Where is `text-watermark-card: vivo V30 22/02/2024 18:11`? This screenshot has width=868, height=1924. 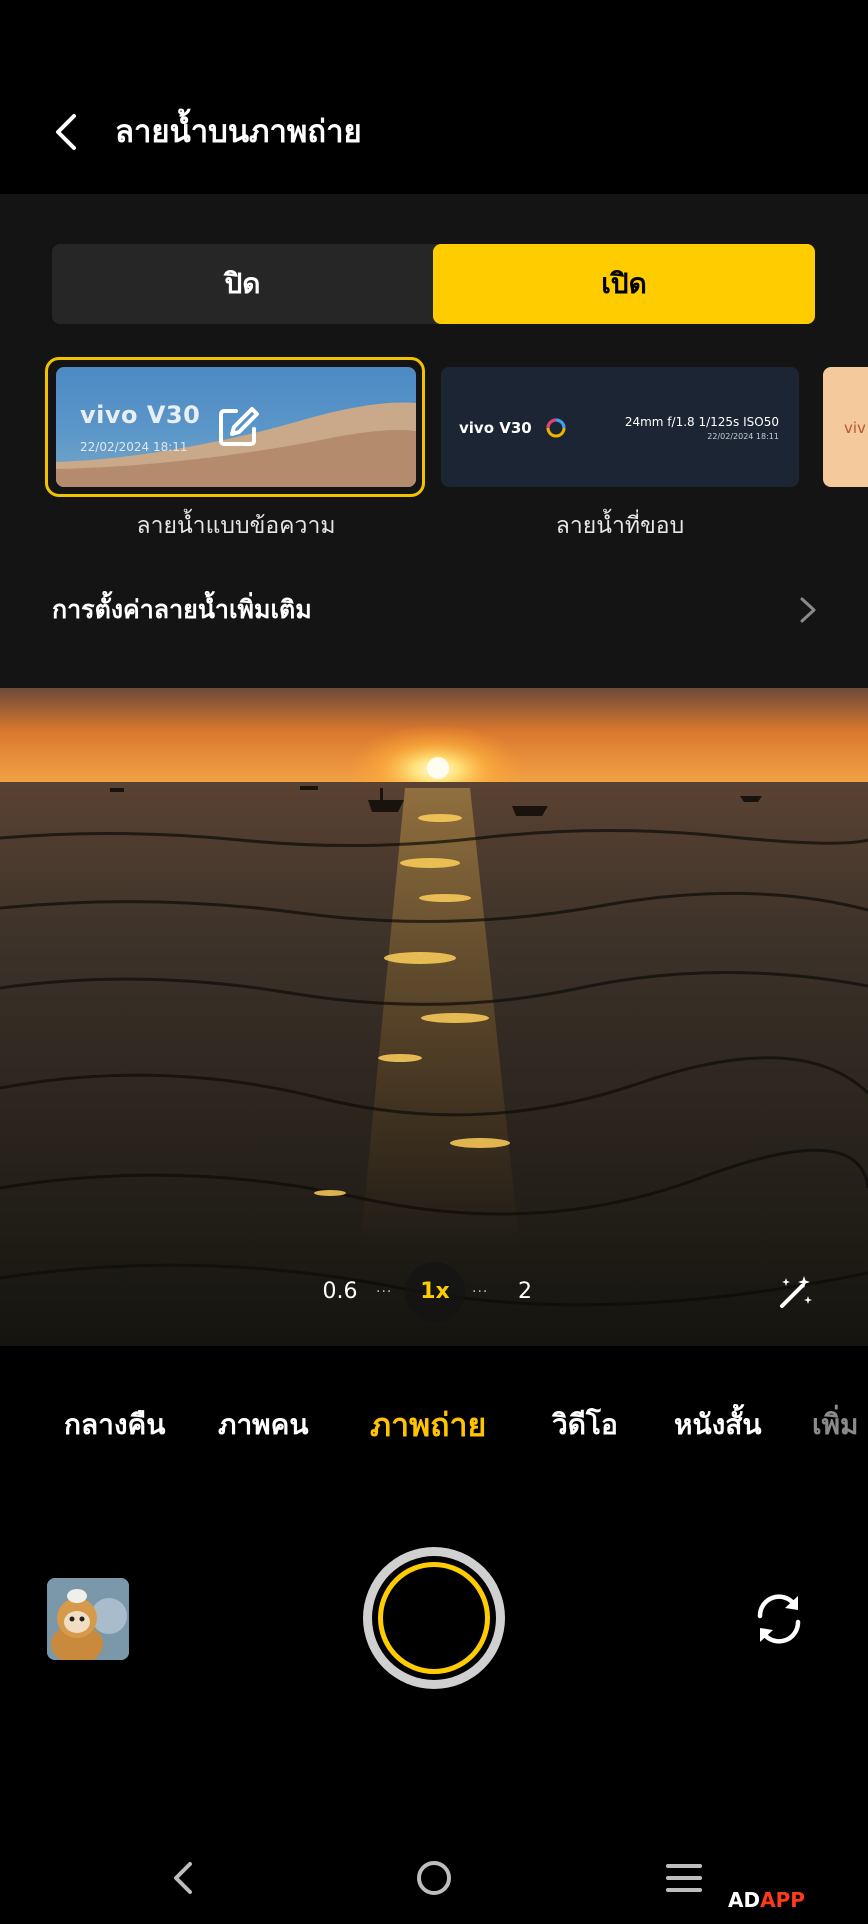
text-watermark-card: vivo V30 22/02/2024 18:11 is located at coordinates (236, 427).